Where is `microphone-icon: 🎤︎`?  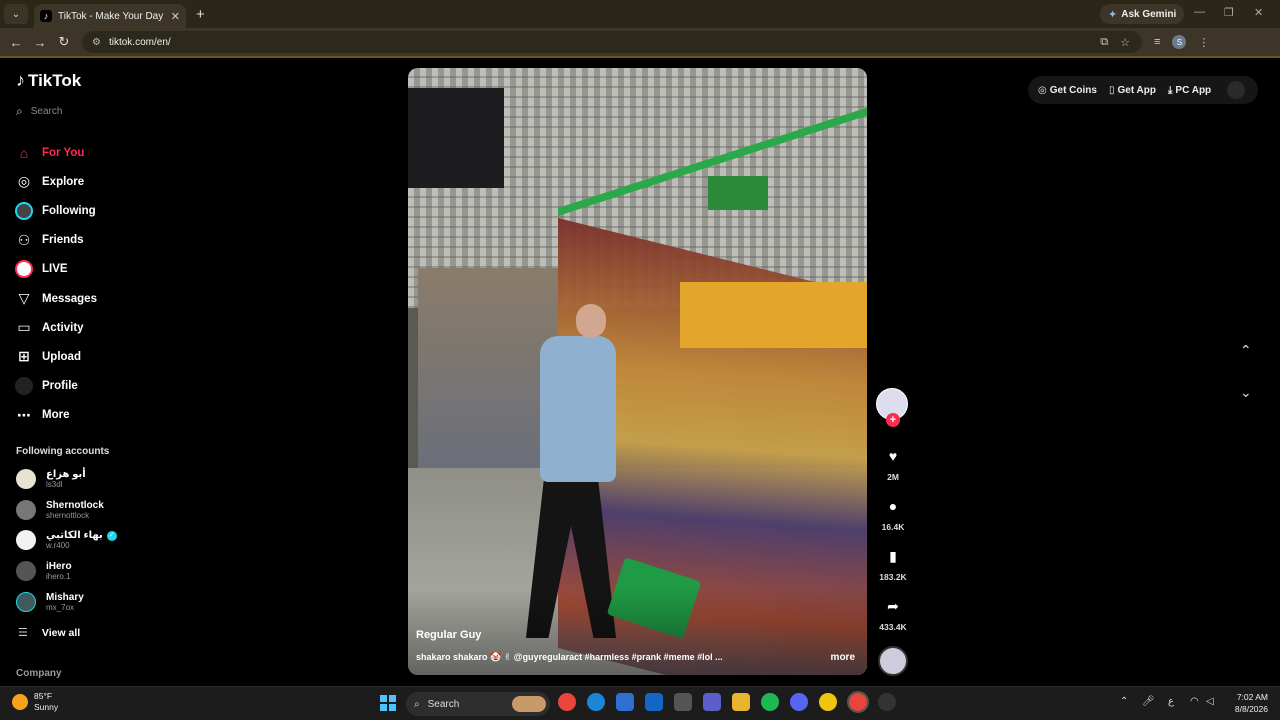 microphone-icon: 🎤︎ is located at coordinates (1148, 701).